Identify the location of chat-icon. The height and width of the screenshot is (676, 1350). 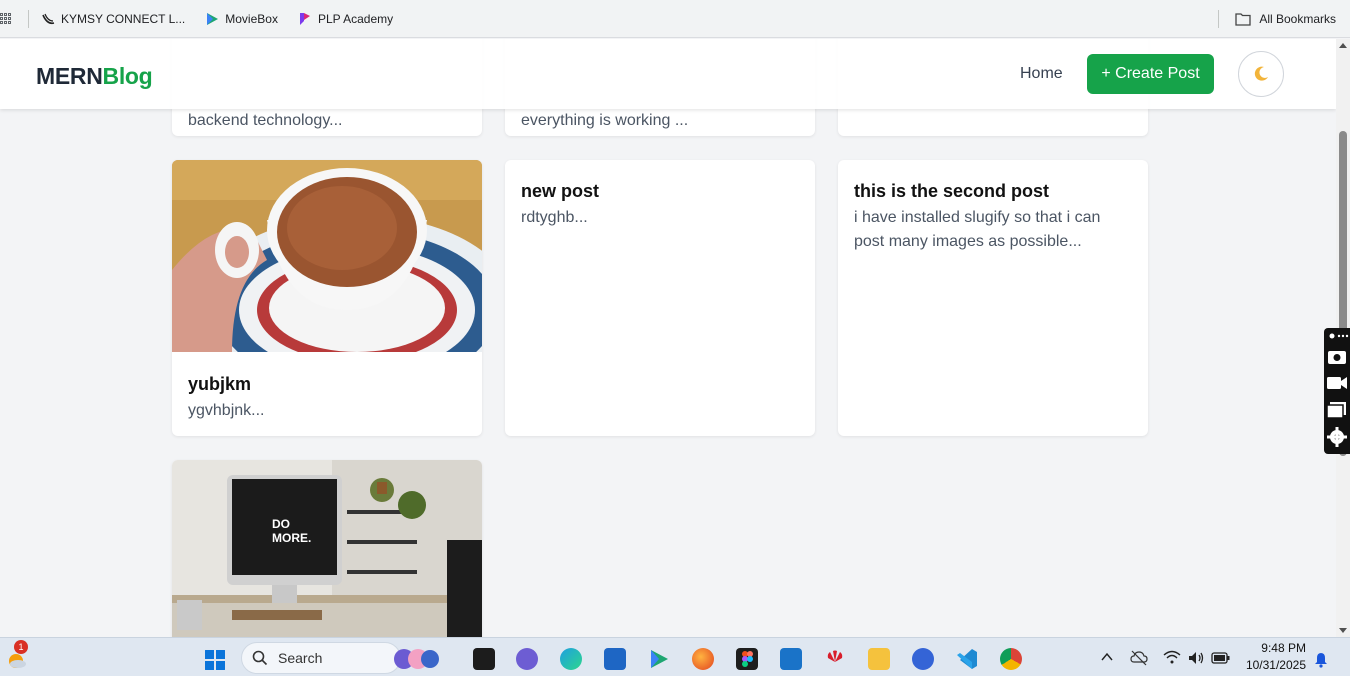
(527, 659).